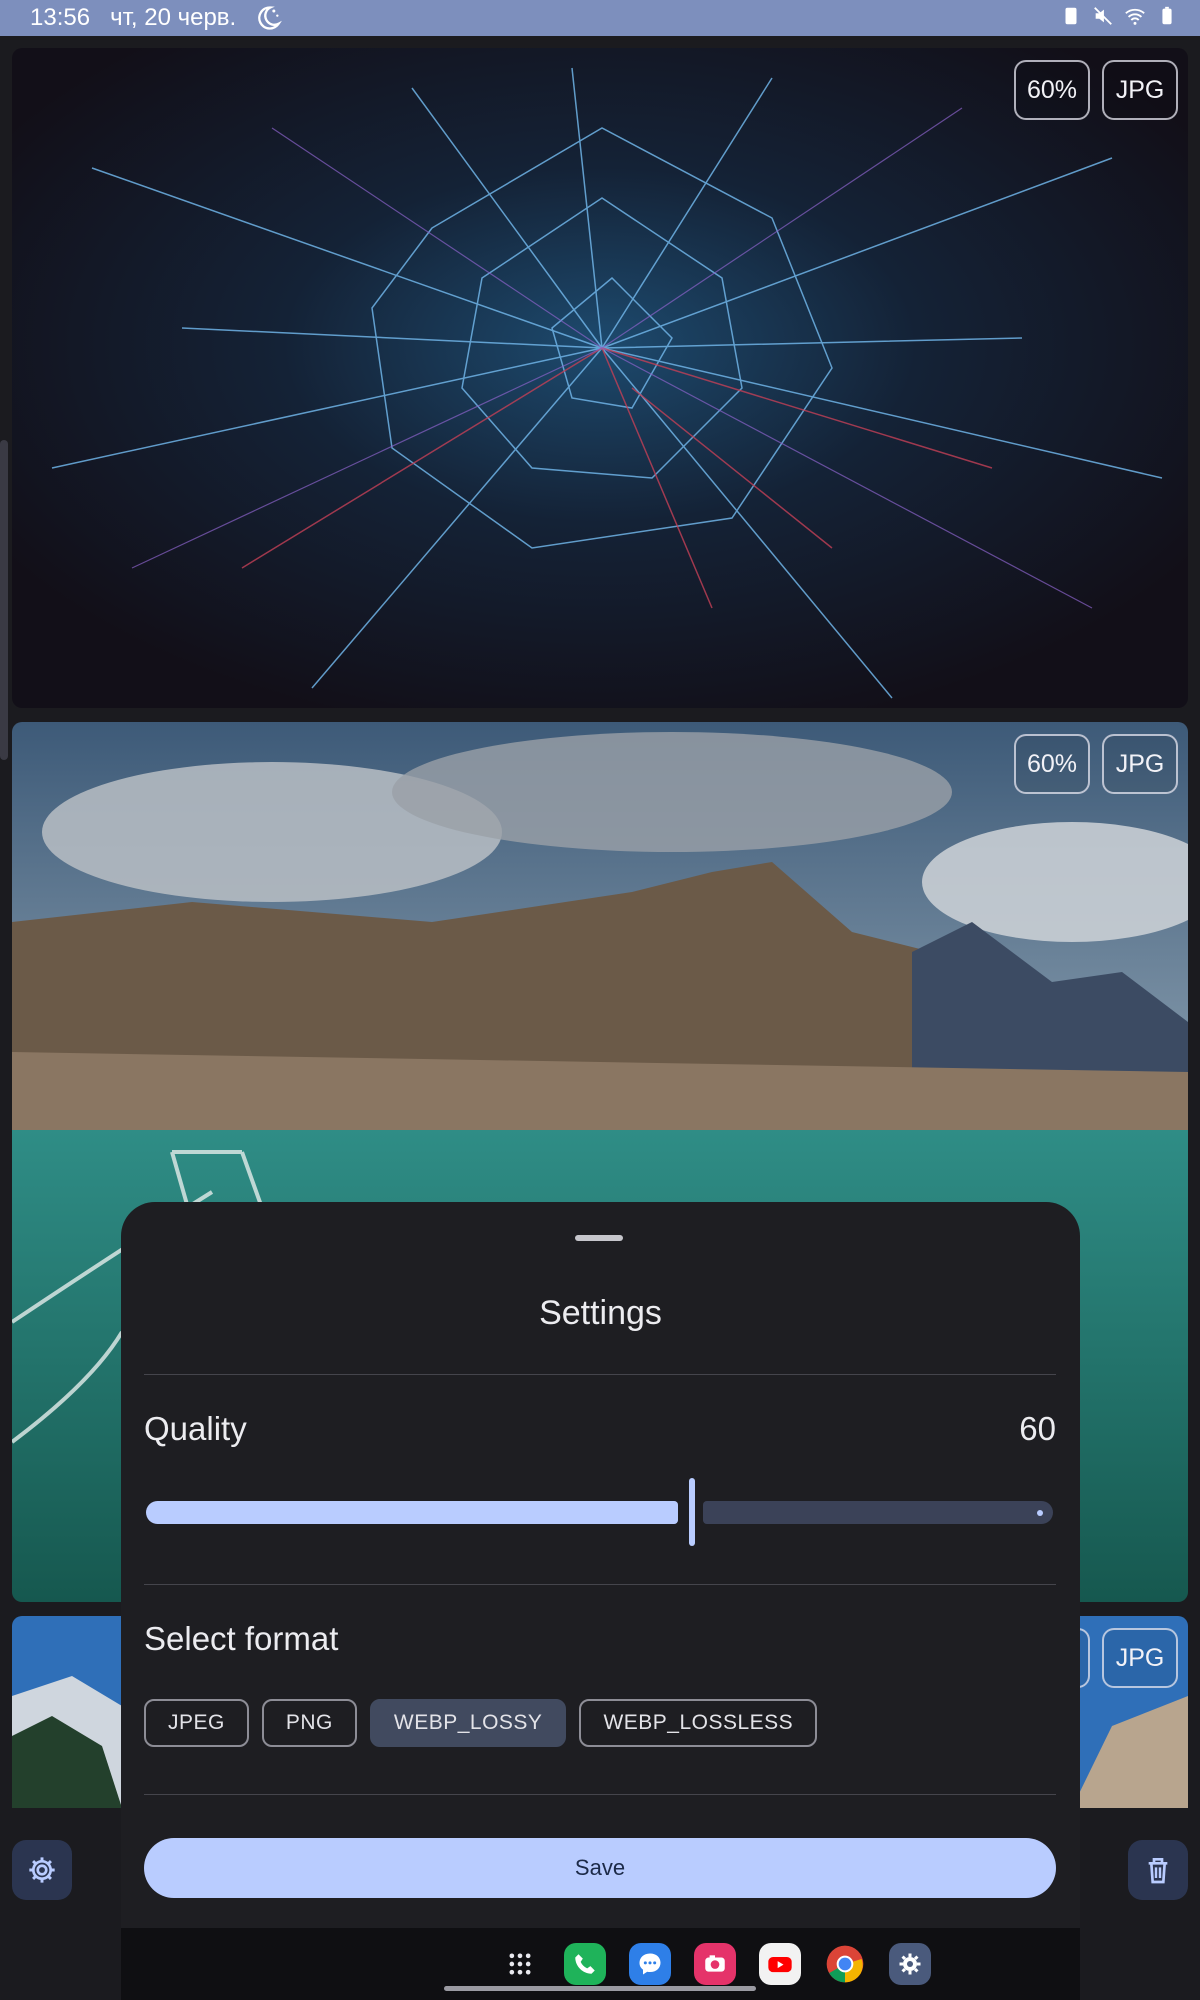 This screenshot has width=1200, height=2000. I want to click on format-chip-group: JPEG PNG WEBP_LOSSY WEBP_LOSSLESS, so click(481, 1723).